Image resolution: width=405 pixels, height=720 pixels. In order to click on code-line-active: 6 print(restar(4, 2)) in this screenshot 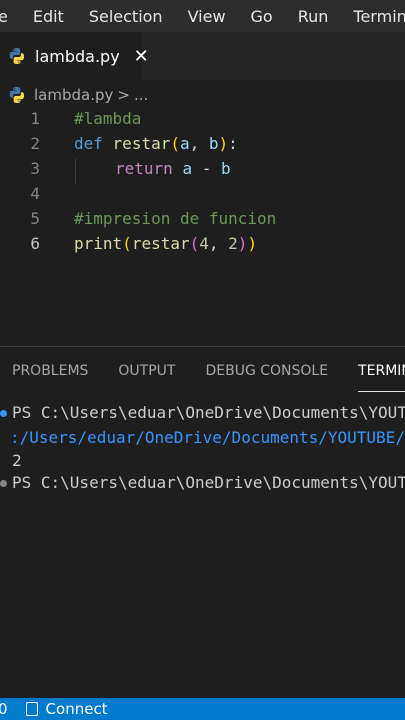, I will do `click(202, 246)`.